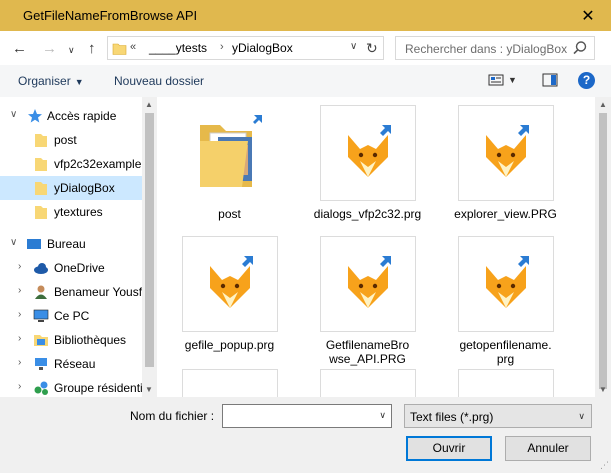  I want to click on address-dropdown-icon: ∨, so click(353, 46).